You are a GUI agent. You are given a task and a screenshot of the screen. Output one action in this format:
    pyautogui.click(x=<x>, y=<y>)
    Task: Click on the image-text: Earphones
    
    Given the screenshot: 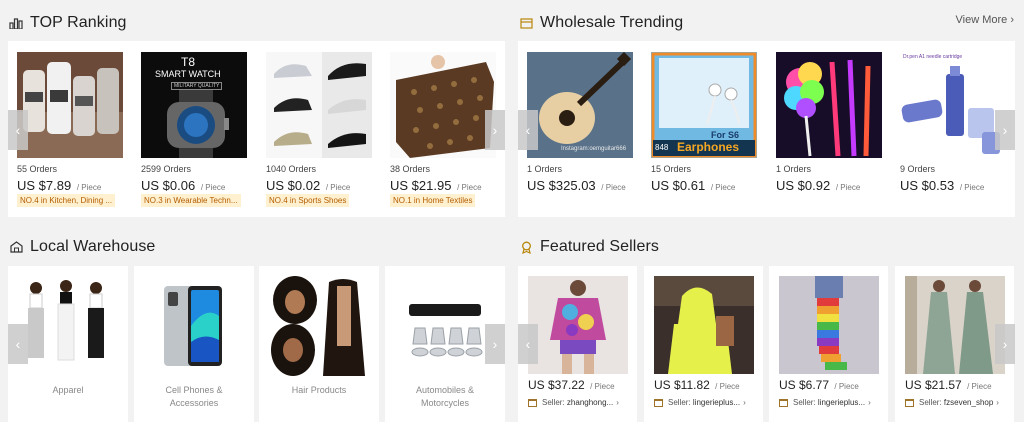 What is the action you would take?
    pyautogui.click(x=708, y=147)
    